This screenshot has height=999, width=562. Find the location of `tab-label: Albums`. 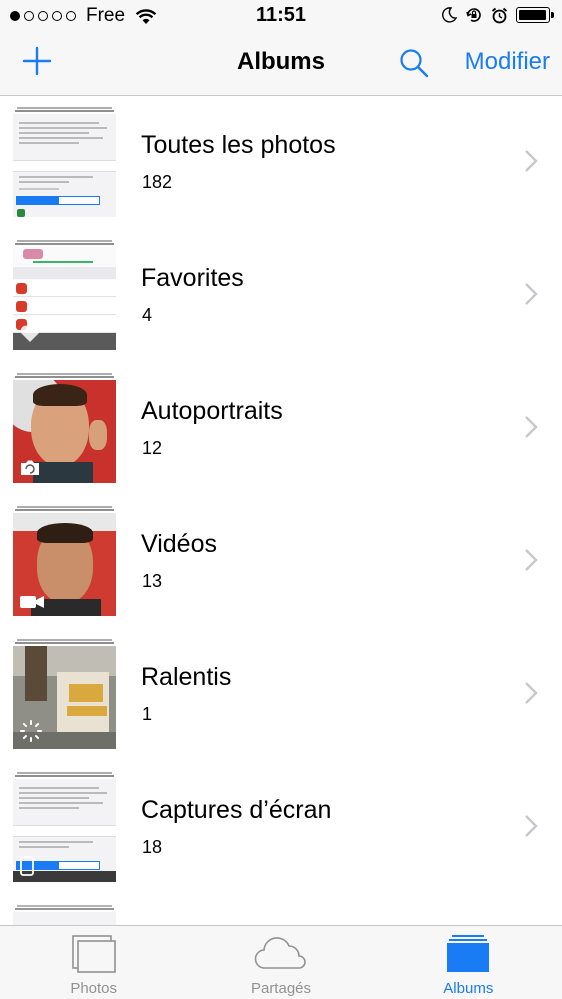

tab-label: Albums is located at coordinates (468, 988).